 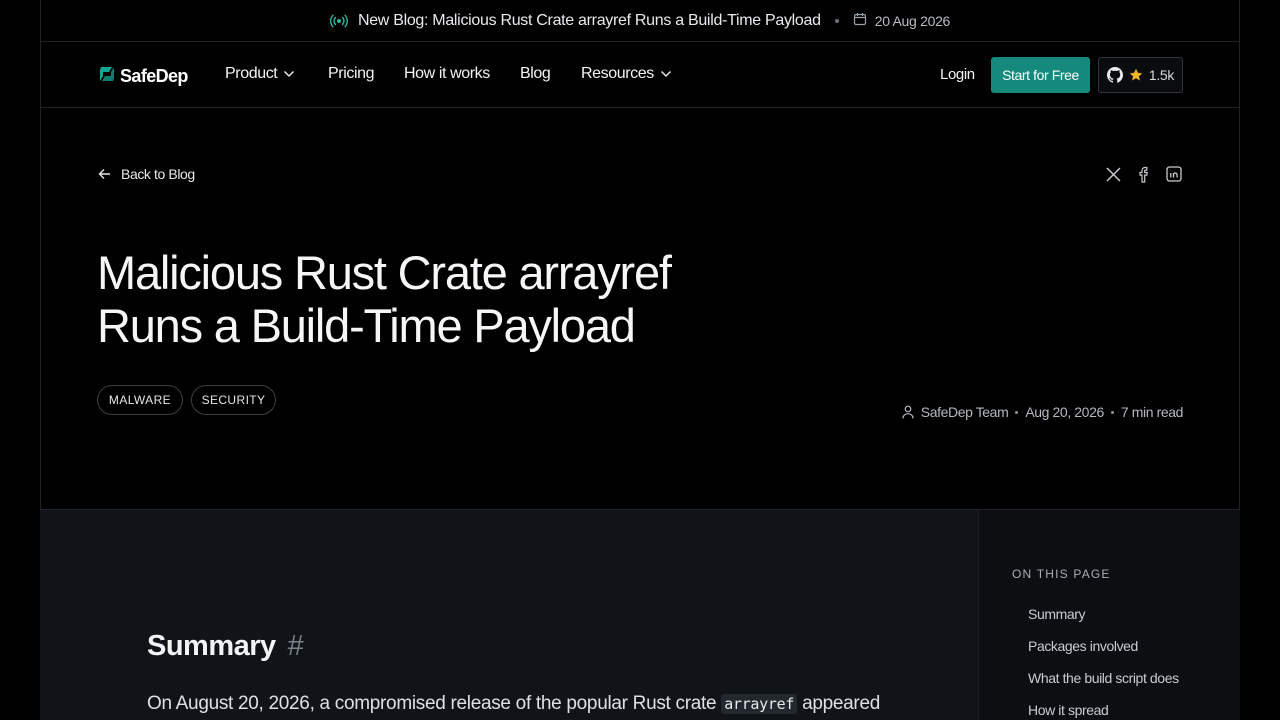 I want to click on section-heading-summary: Summary #, so click(x=225, y=646).